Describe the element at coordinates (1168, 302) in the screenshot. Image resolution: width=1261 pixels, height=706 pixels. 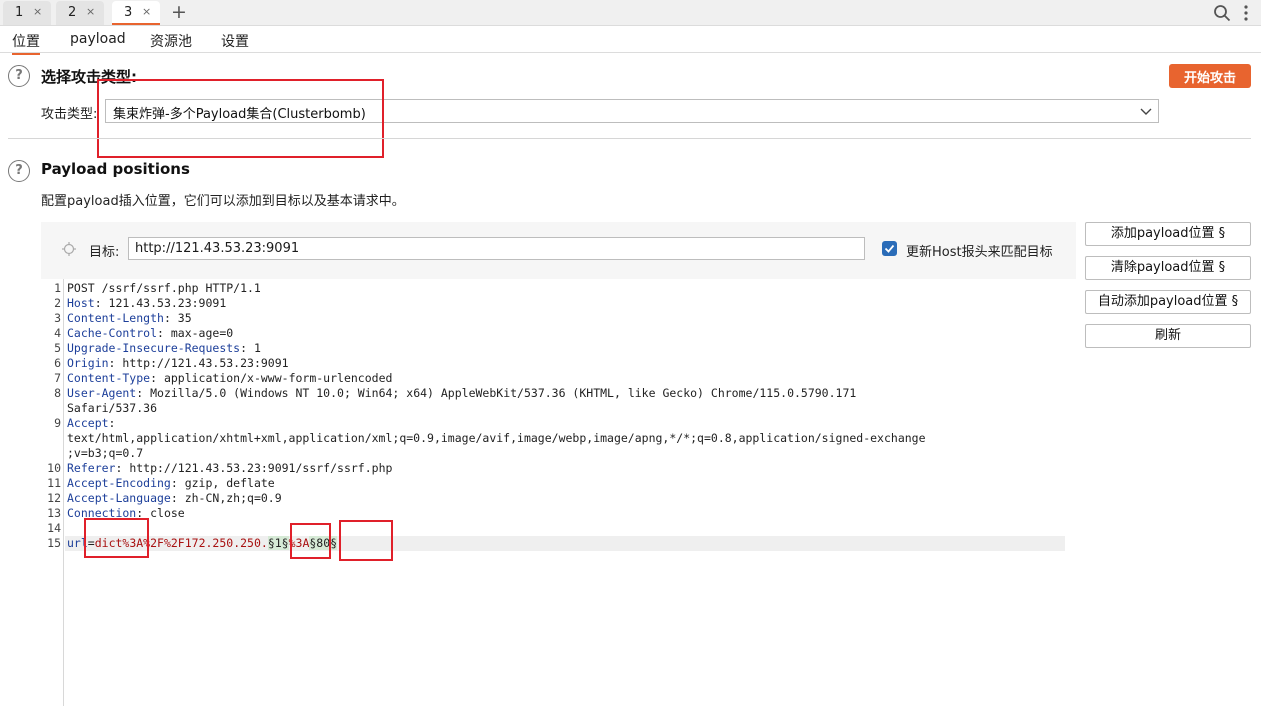
I see `auto-add-payload-position-button: 自动添加payload位置 §` at that location.